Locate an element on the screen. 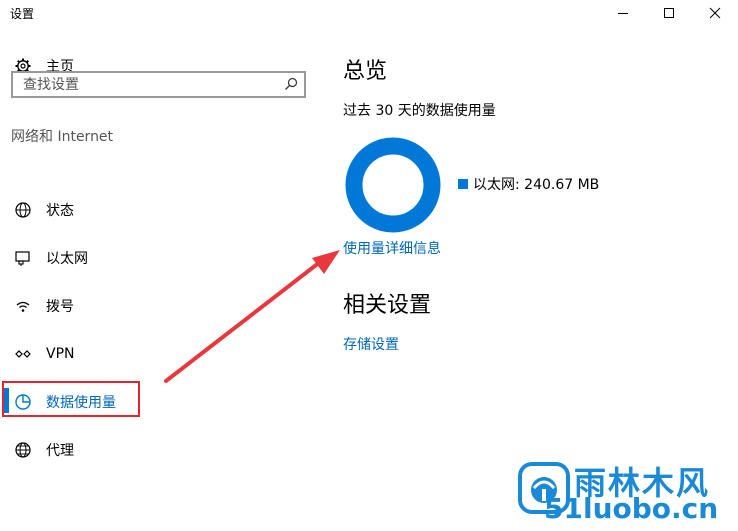 This screenshot has height=531, width=738. annotation-arrow is located at coordinates (252, 316).